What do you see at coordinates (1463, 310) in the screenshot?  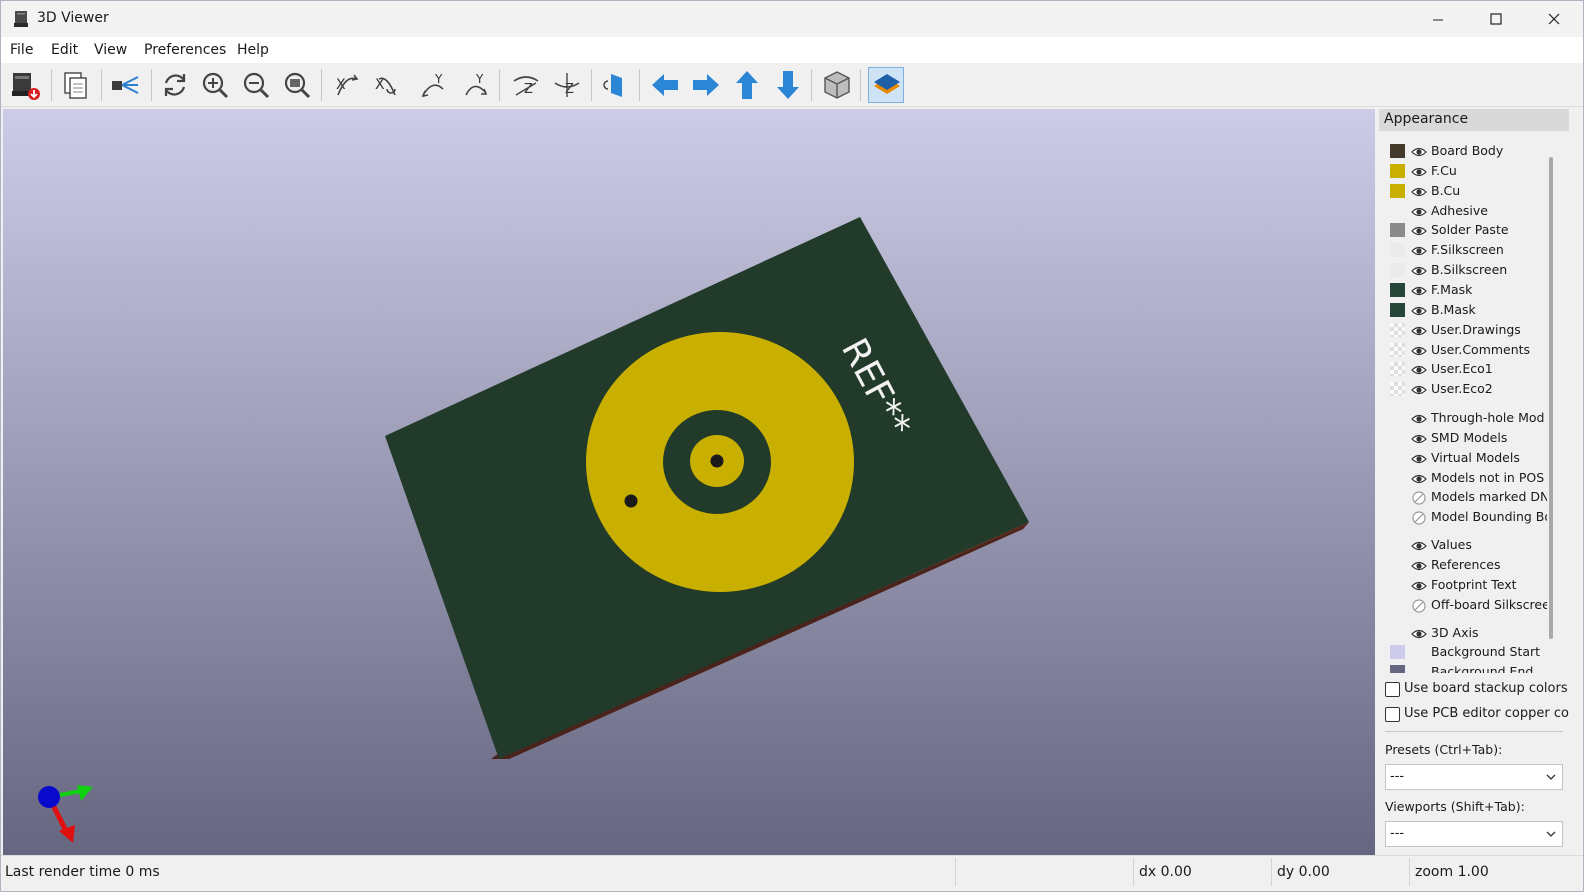 I see `layer-row: B.Mask` at bounding box center [1463, 310].